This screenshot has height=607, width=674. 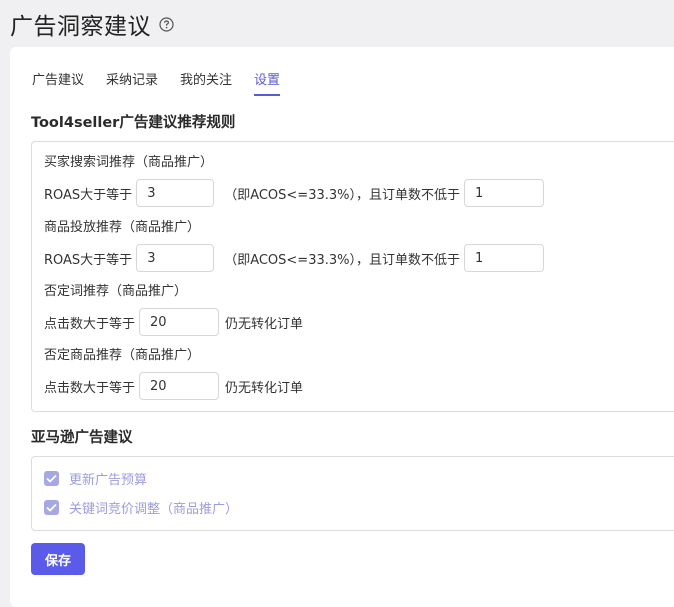 I want to click on amazon-options-box: 更新广告预算 关键词竞价调整（商品推广）, so click(x=352, y=493).